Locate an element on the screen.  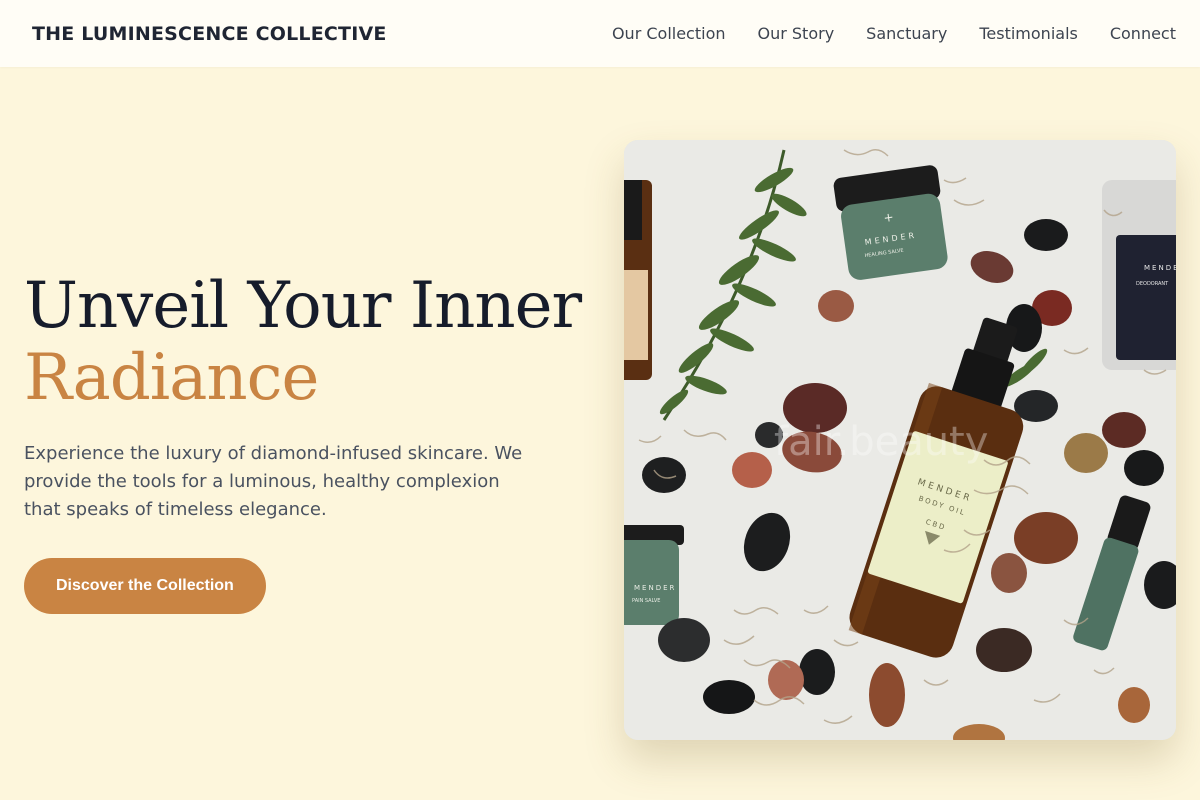
pain-salve-jar: MENDER PAIN SALVE is located at coordinates (654, 575).